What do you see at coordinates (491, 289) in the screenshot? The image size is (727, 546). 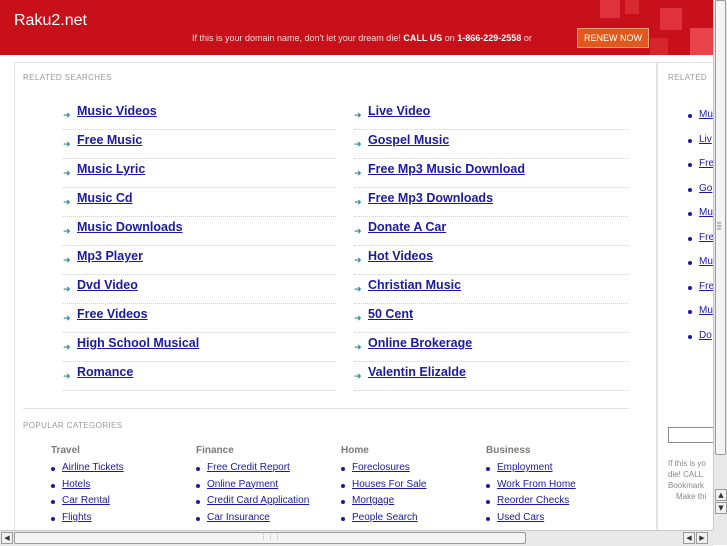 I see `related-search-item: ➜ Christian Music` at bounding box center [491, 289].